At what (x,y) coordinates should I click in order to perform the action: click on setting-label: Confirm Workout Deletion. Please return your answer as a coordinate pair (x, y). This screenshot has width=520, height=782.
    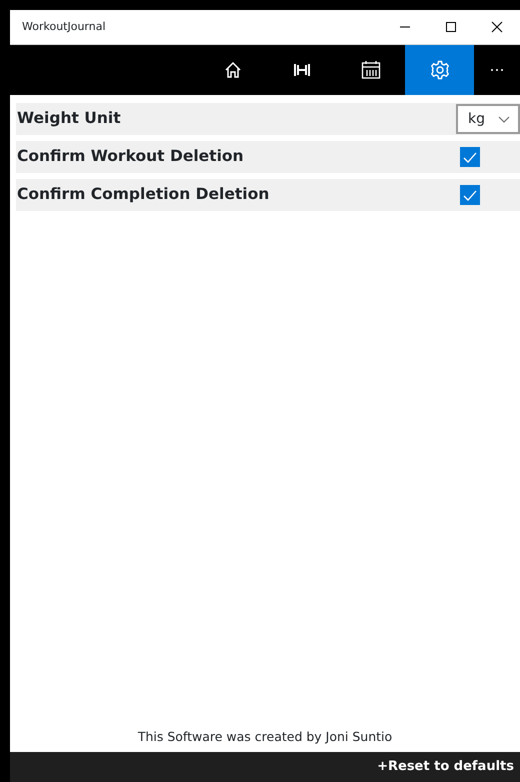
    Looking at the image, I should click on (130, 157).